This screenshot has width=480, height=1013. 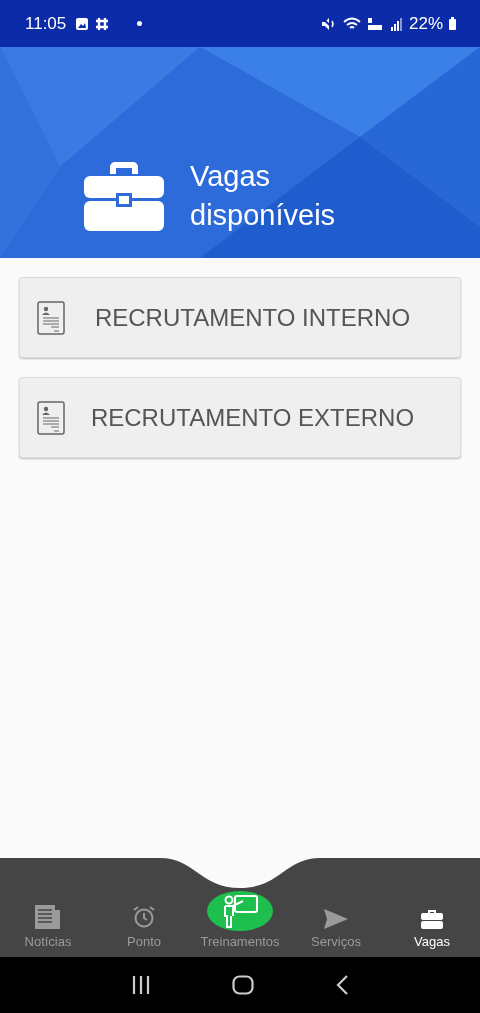 I want to click on recent-apps-icon, so click(x=140, y=985).